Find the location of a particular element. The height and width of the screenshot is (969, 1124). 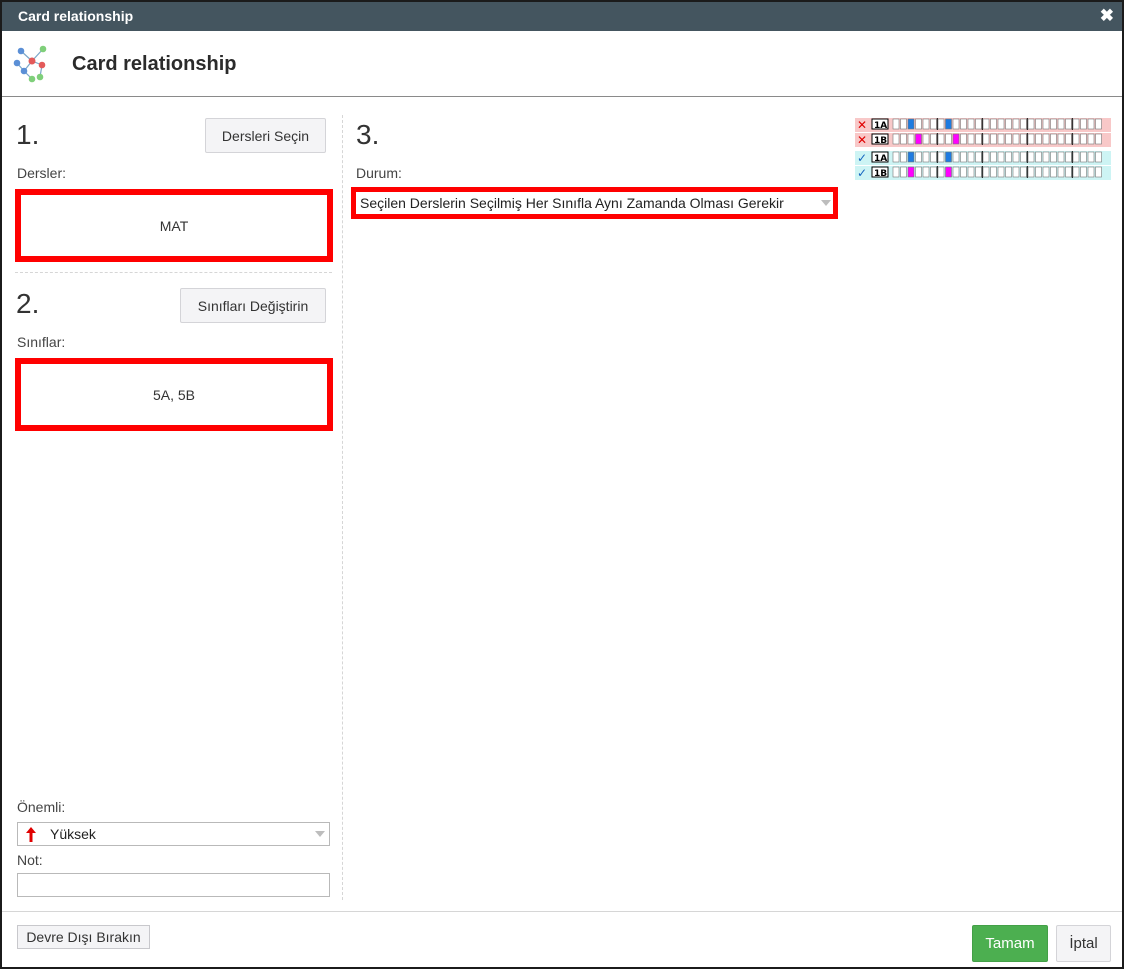

cancel-button: İptal is located at coordinates (1083, 943).